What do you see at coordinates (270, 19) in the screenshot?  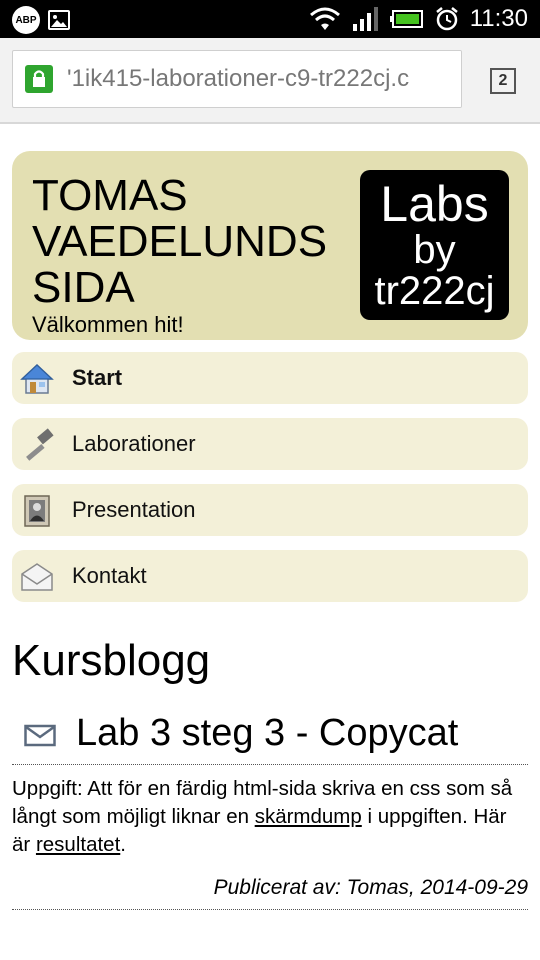 I see `status-bar: ABP 11:30` at bounding box center [270, 19].